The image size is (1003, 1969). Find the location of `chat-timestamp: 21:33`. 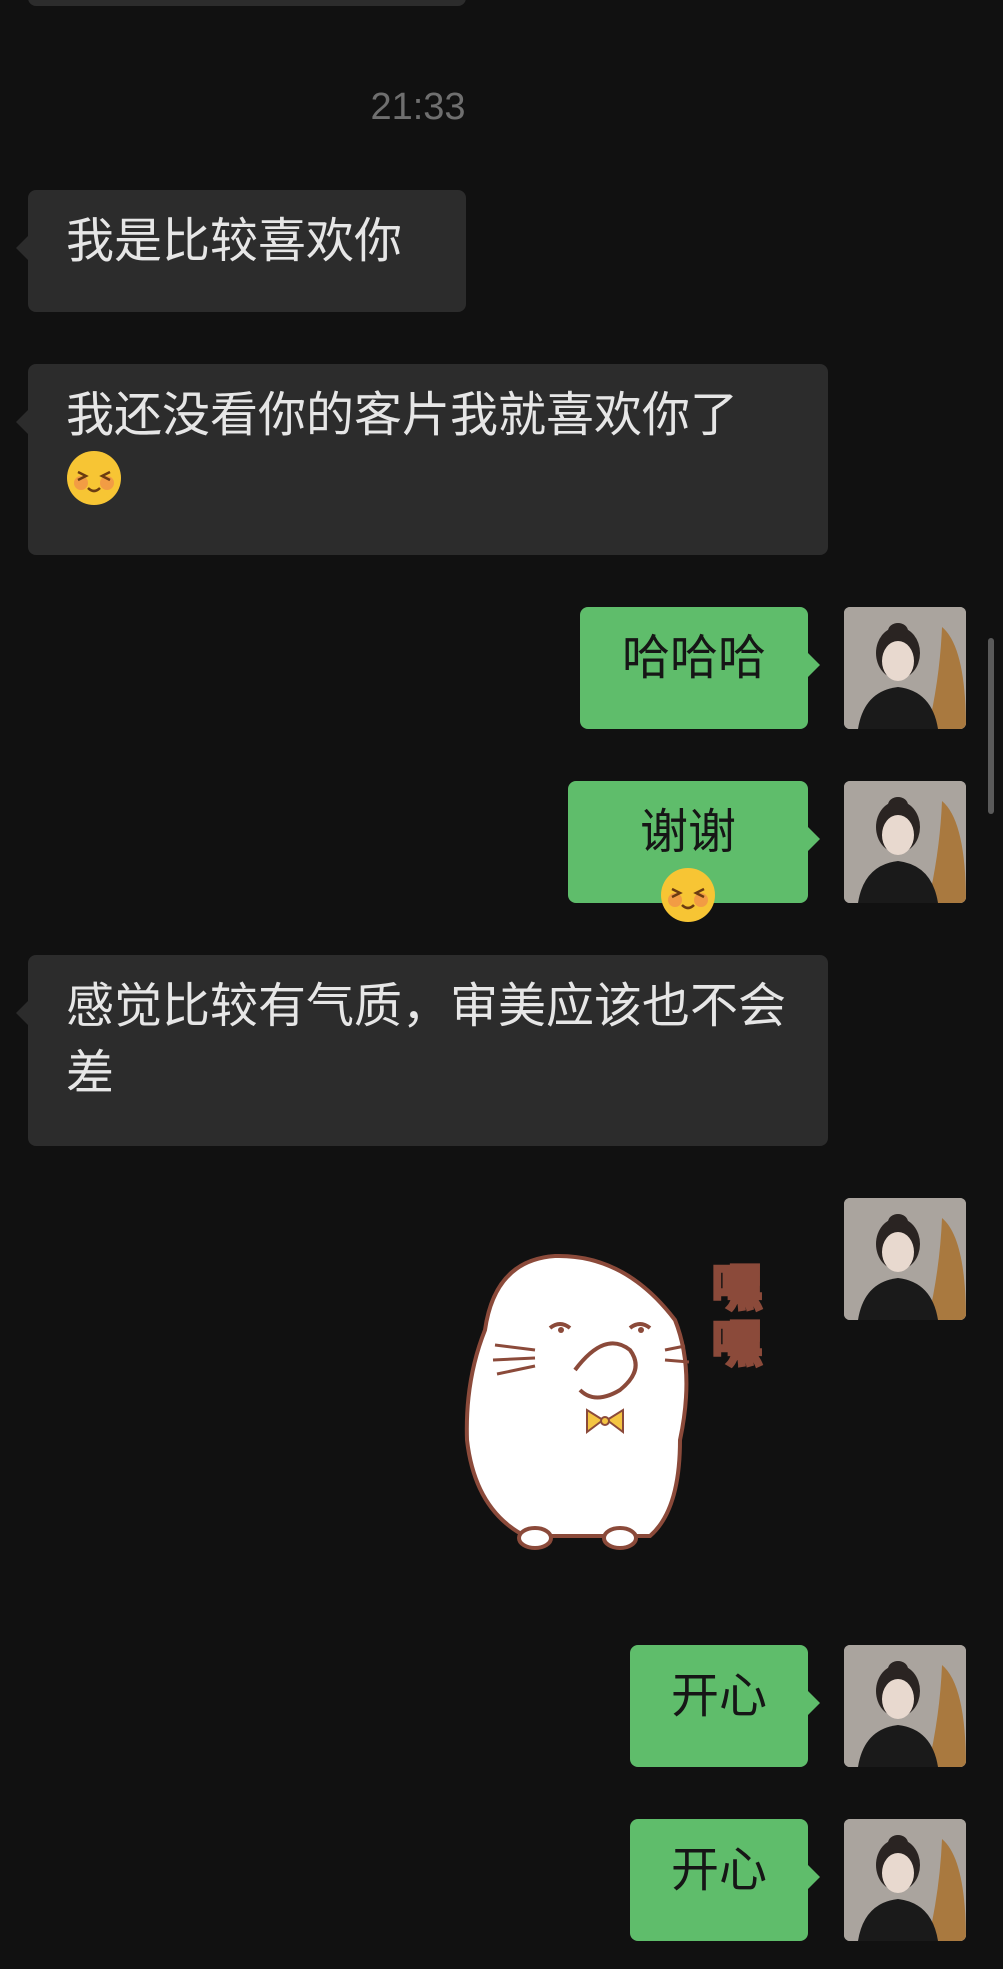

chat-timestamp: 21:33 is located at coordinates (418, 107).